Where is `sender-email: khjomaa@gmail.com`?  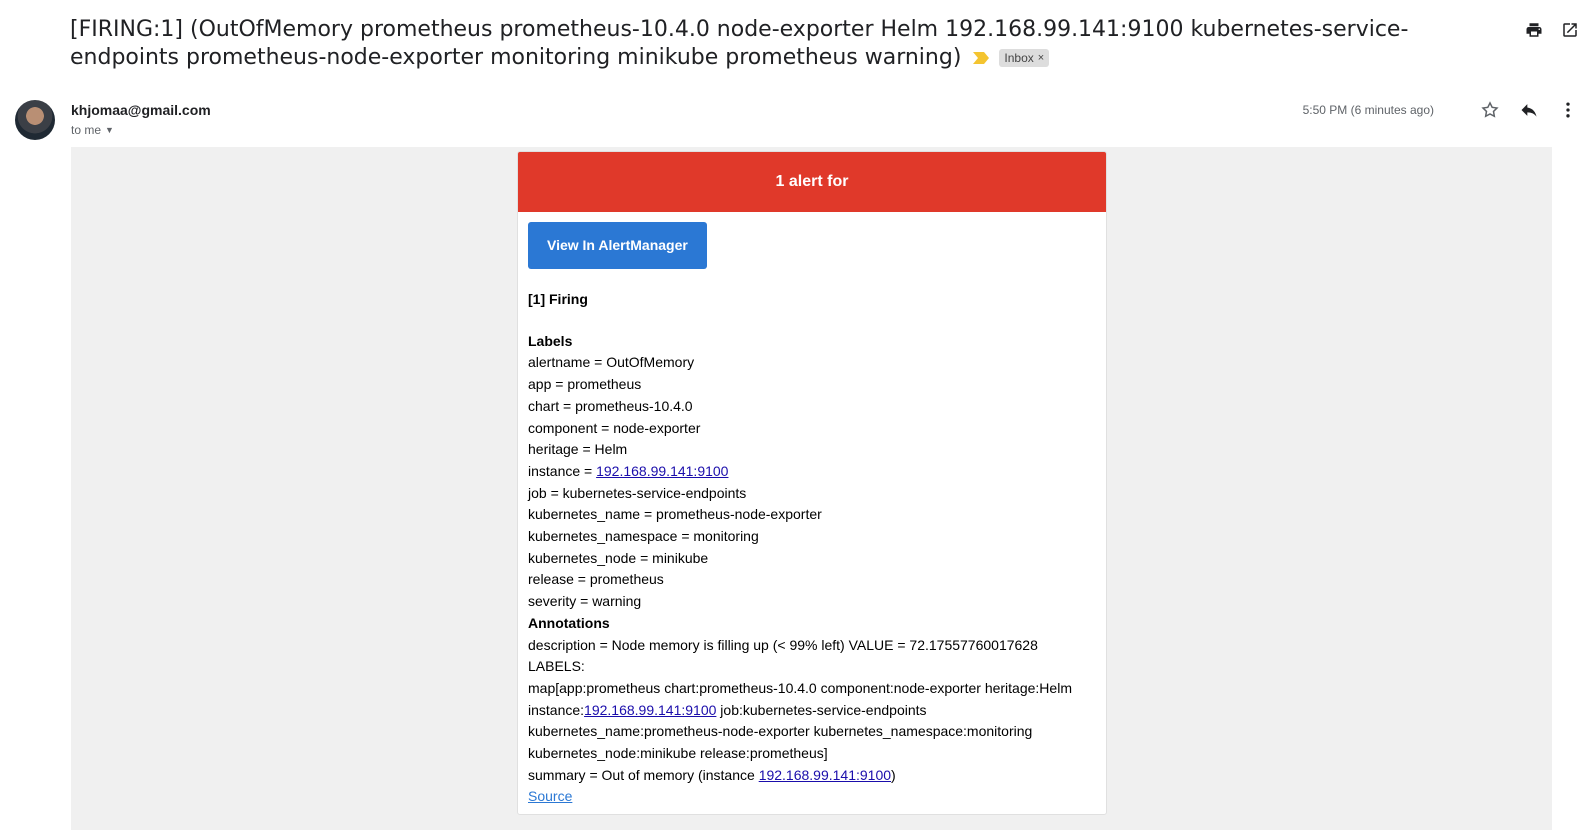 sender-email: khjomaa@gmail.com is located at coordinates (141, 110).